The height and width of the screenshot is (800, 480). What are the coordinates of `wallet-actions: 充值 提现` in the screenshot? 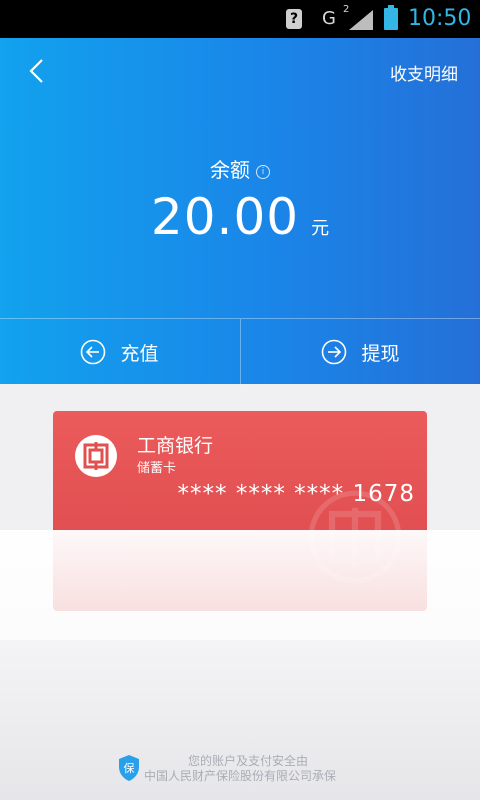 It's located at (240, 351).